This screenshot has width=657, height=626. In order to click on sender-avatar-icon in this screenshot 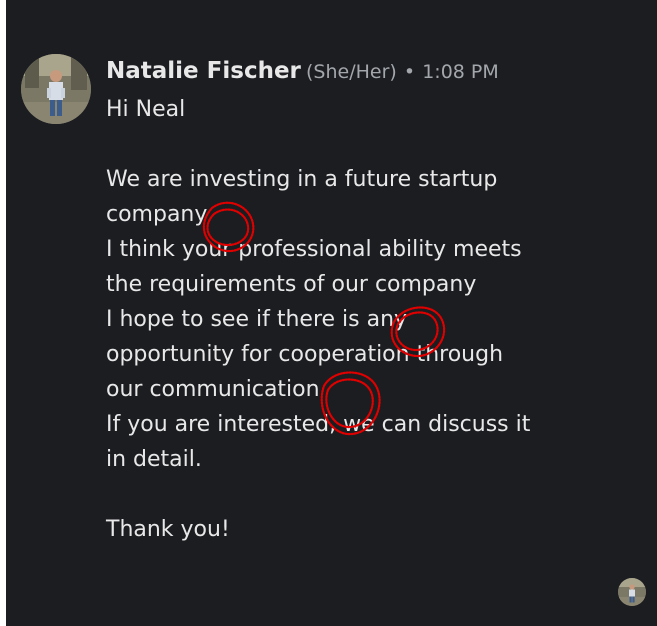, I will do `click(56, 89)`.